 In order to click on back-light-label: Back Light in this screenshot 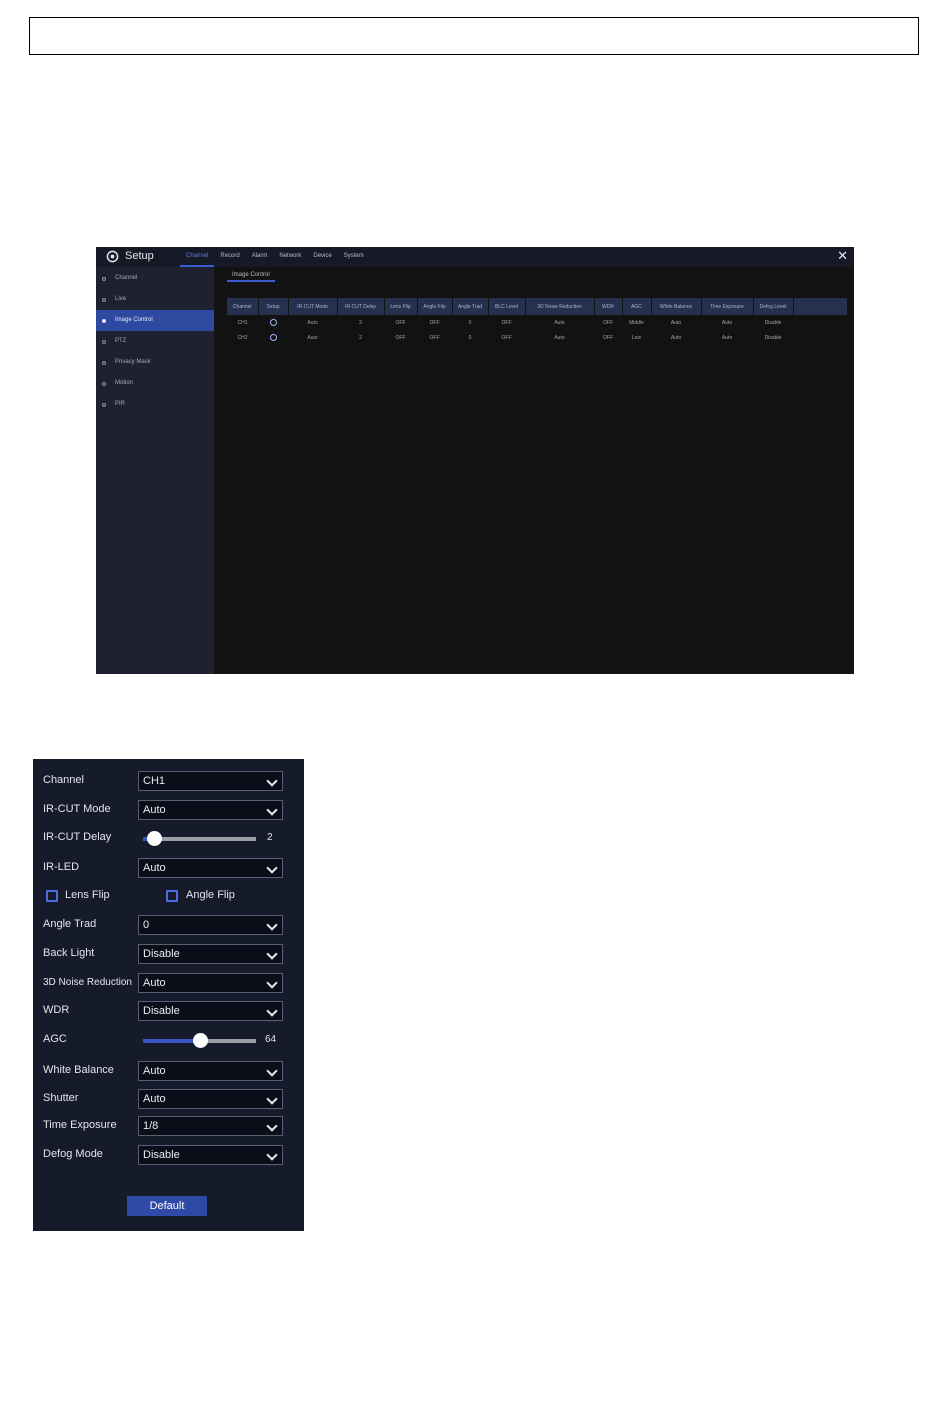, I will do `click(69, 953)`.